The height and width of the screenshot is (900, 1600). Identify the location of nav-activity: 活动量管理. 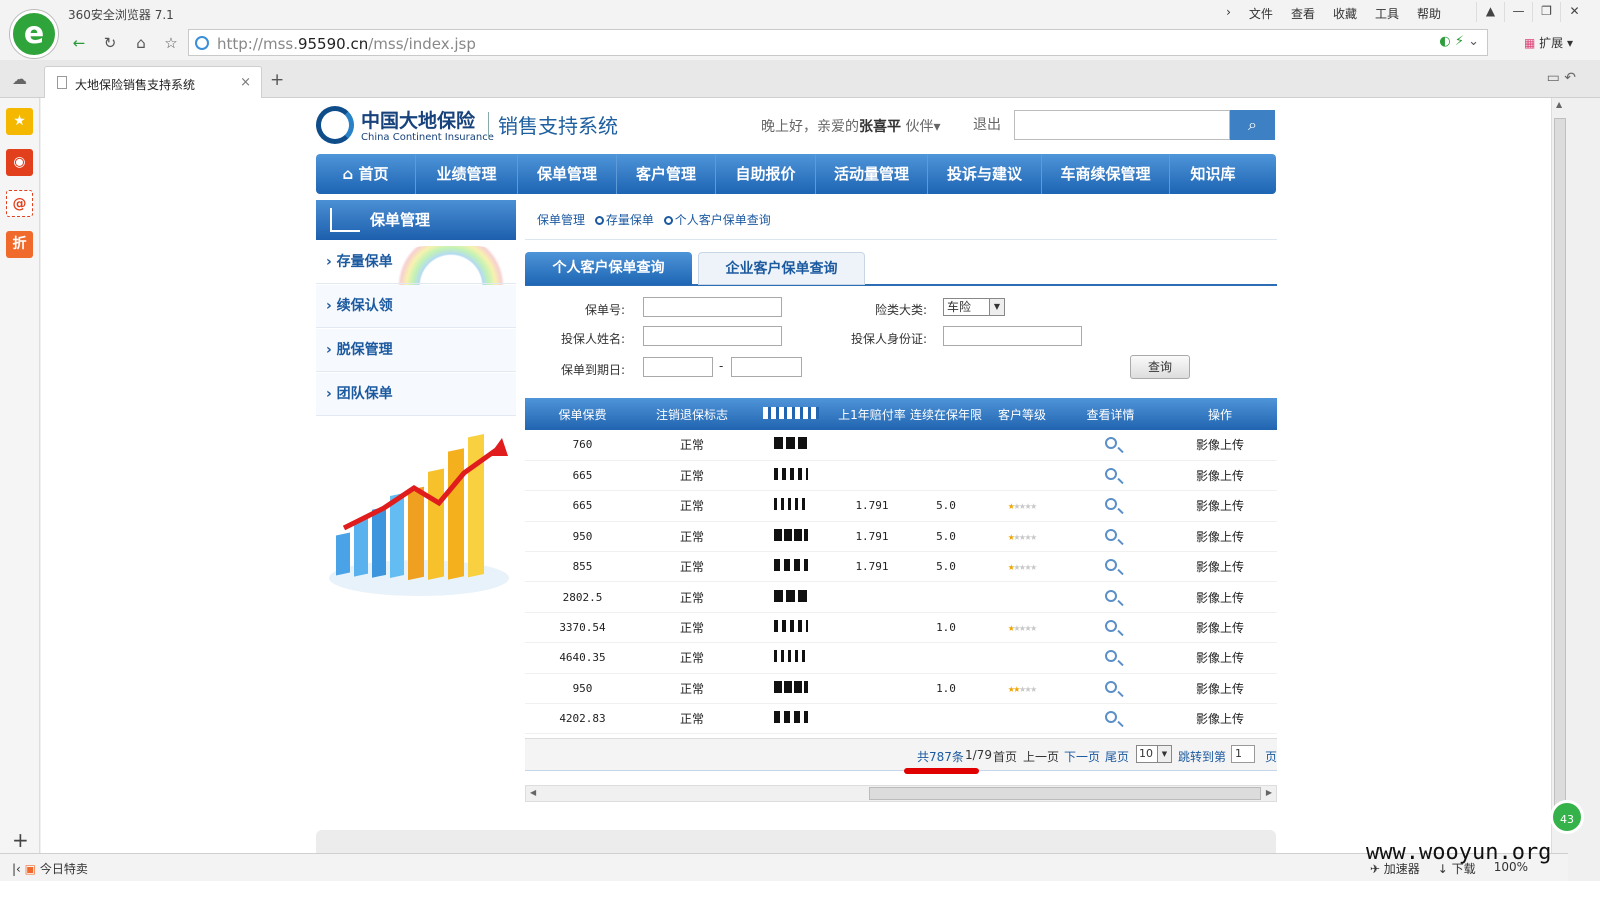
(872, 174).